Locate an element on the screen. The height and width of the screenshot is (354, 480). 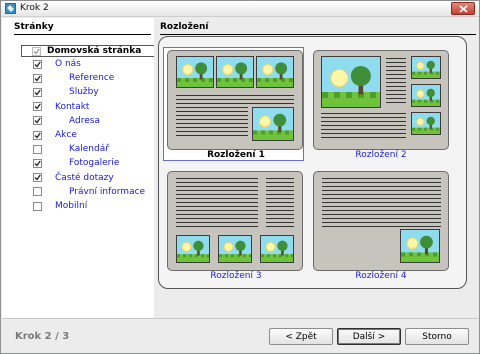
layouts-heading-rule is located at coordinates (318, 34).